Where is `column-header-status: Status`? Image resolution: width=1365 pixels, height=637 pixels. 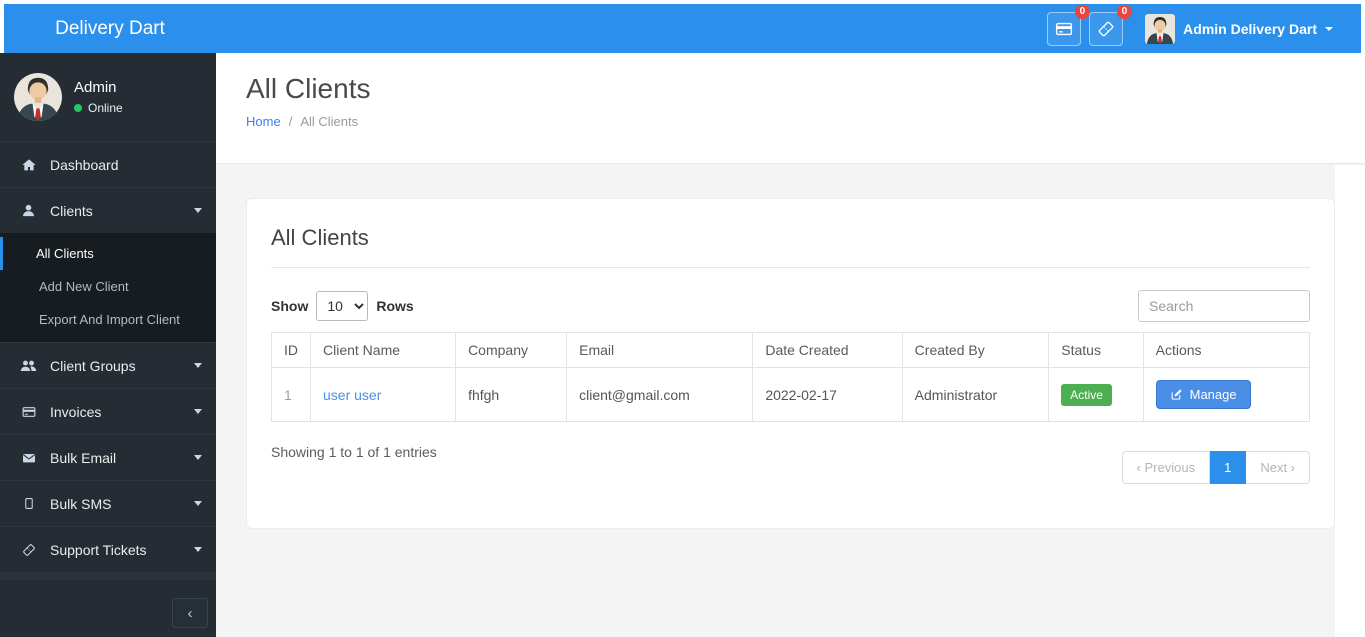 column-header-status: Status is located at coordinates (1096, 350).